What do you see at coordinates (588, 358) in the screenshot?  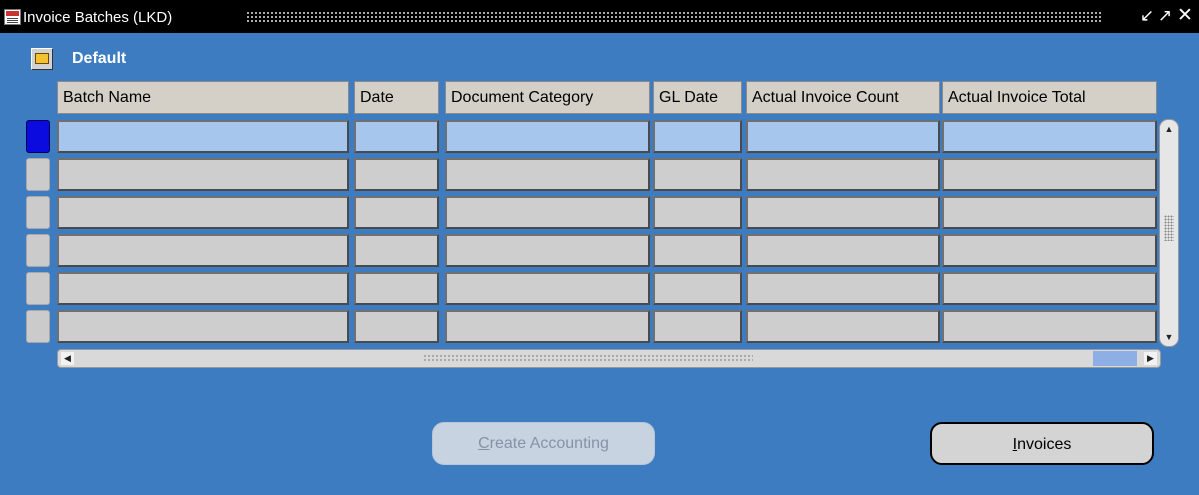 I see `scroll-track-grip` at bounding box center [588, 358].